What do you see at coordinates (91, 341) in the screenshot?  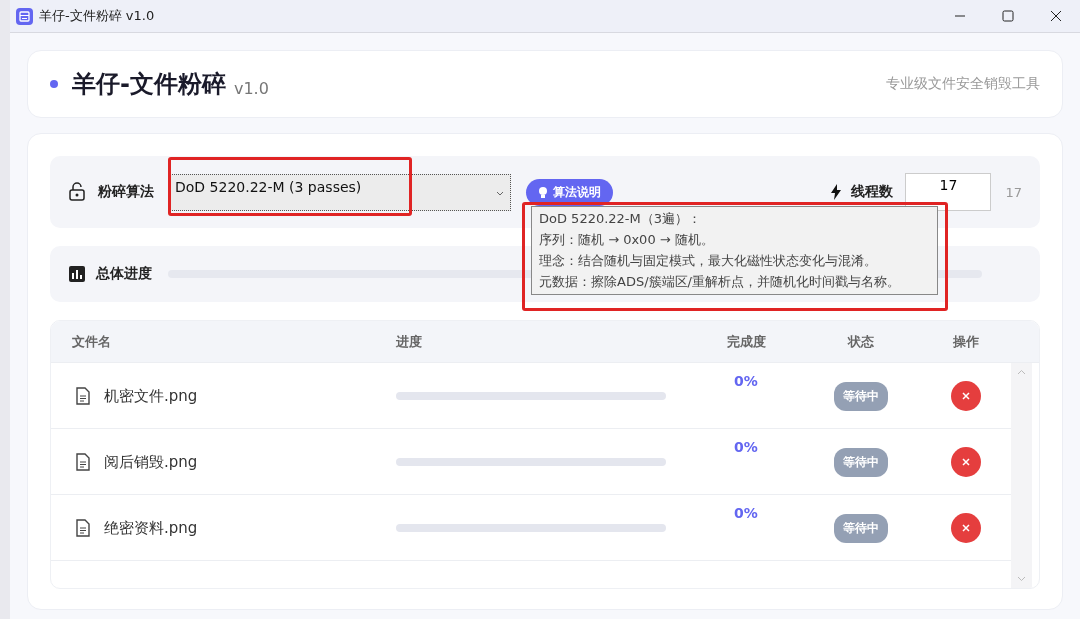 I see `column-header: 文件名` at bounding box center [91, 341].